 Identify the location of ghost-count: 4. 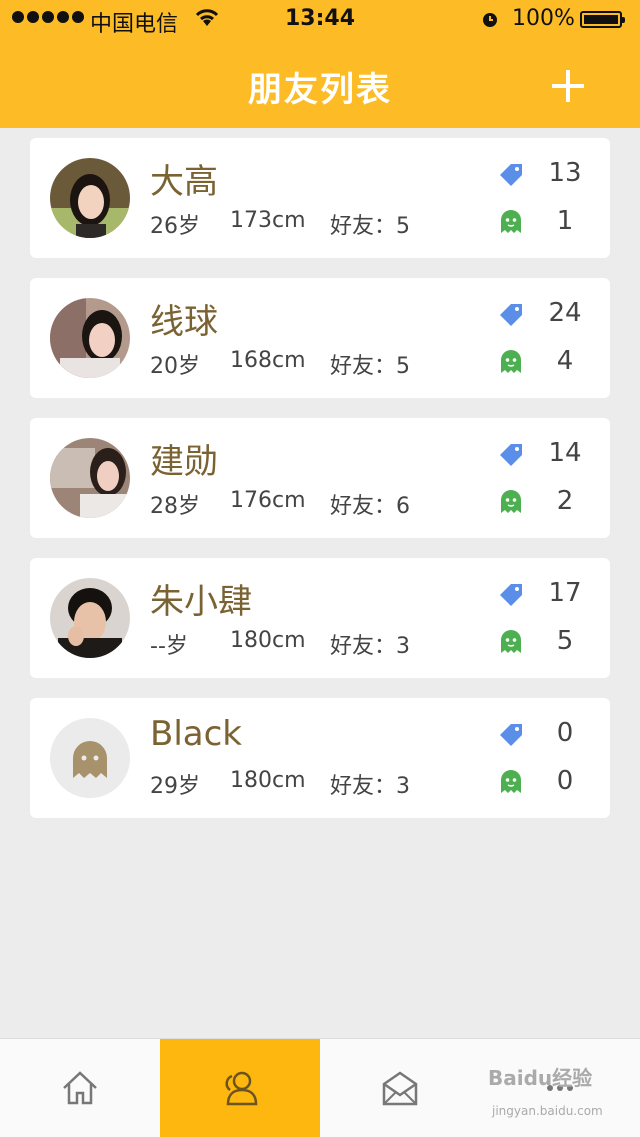
(565, 361).